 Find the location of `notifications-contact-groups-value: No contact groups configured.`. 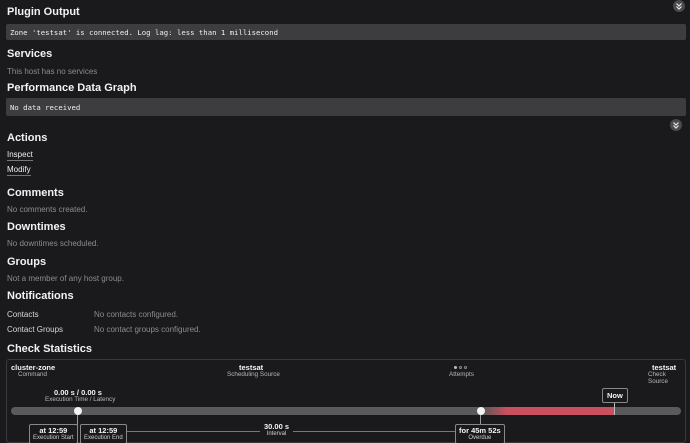

notifications-contact-groups-value: No contact groups configured. is located at coordinates (147, 329).